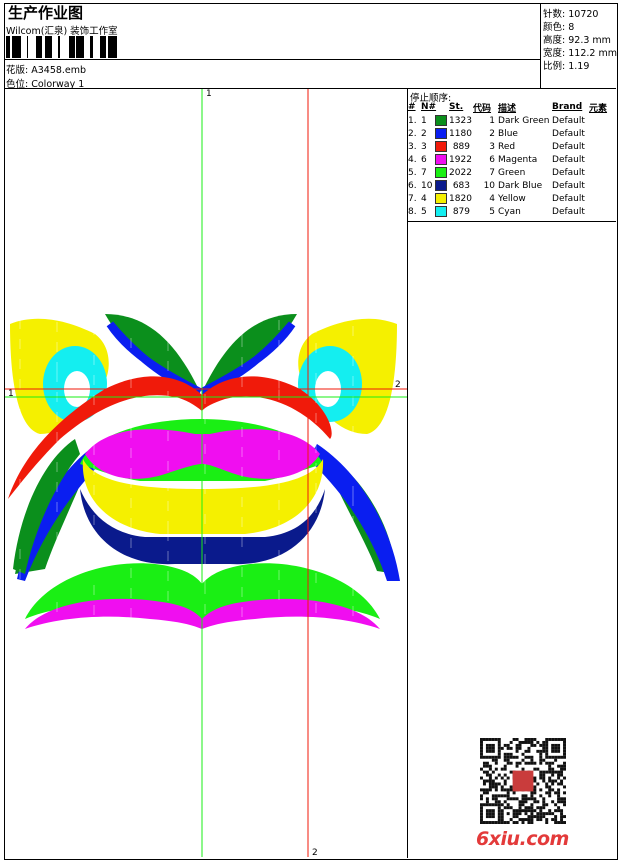 Image resolution: width=620 pixels, height=860 pixels. What do you see at coordinates (522, 839) in the screenshot?
I see `watermark: 6xiu.com` at bounding box center [522, 839].